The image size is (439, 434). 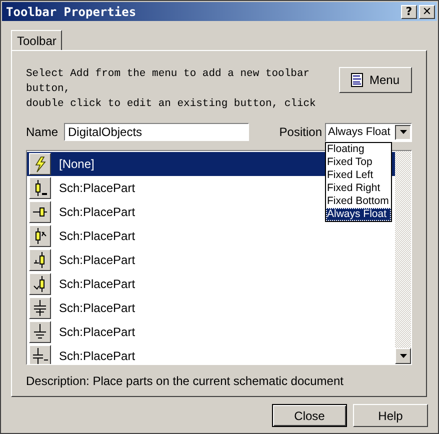 What do you see at coordinates (357, 80) in the screenshot?
I see `document-icon` at bounding box center [357, 80].